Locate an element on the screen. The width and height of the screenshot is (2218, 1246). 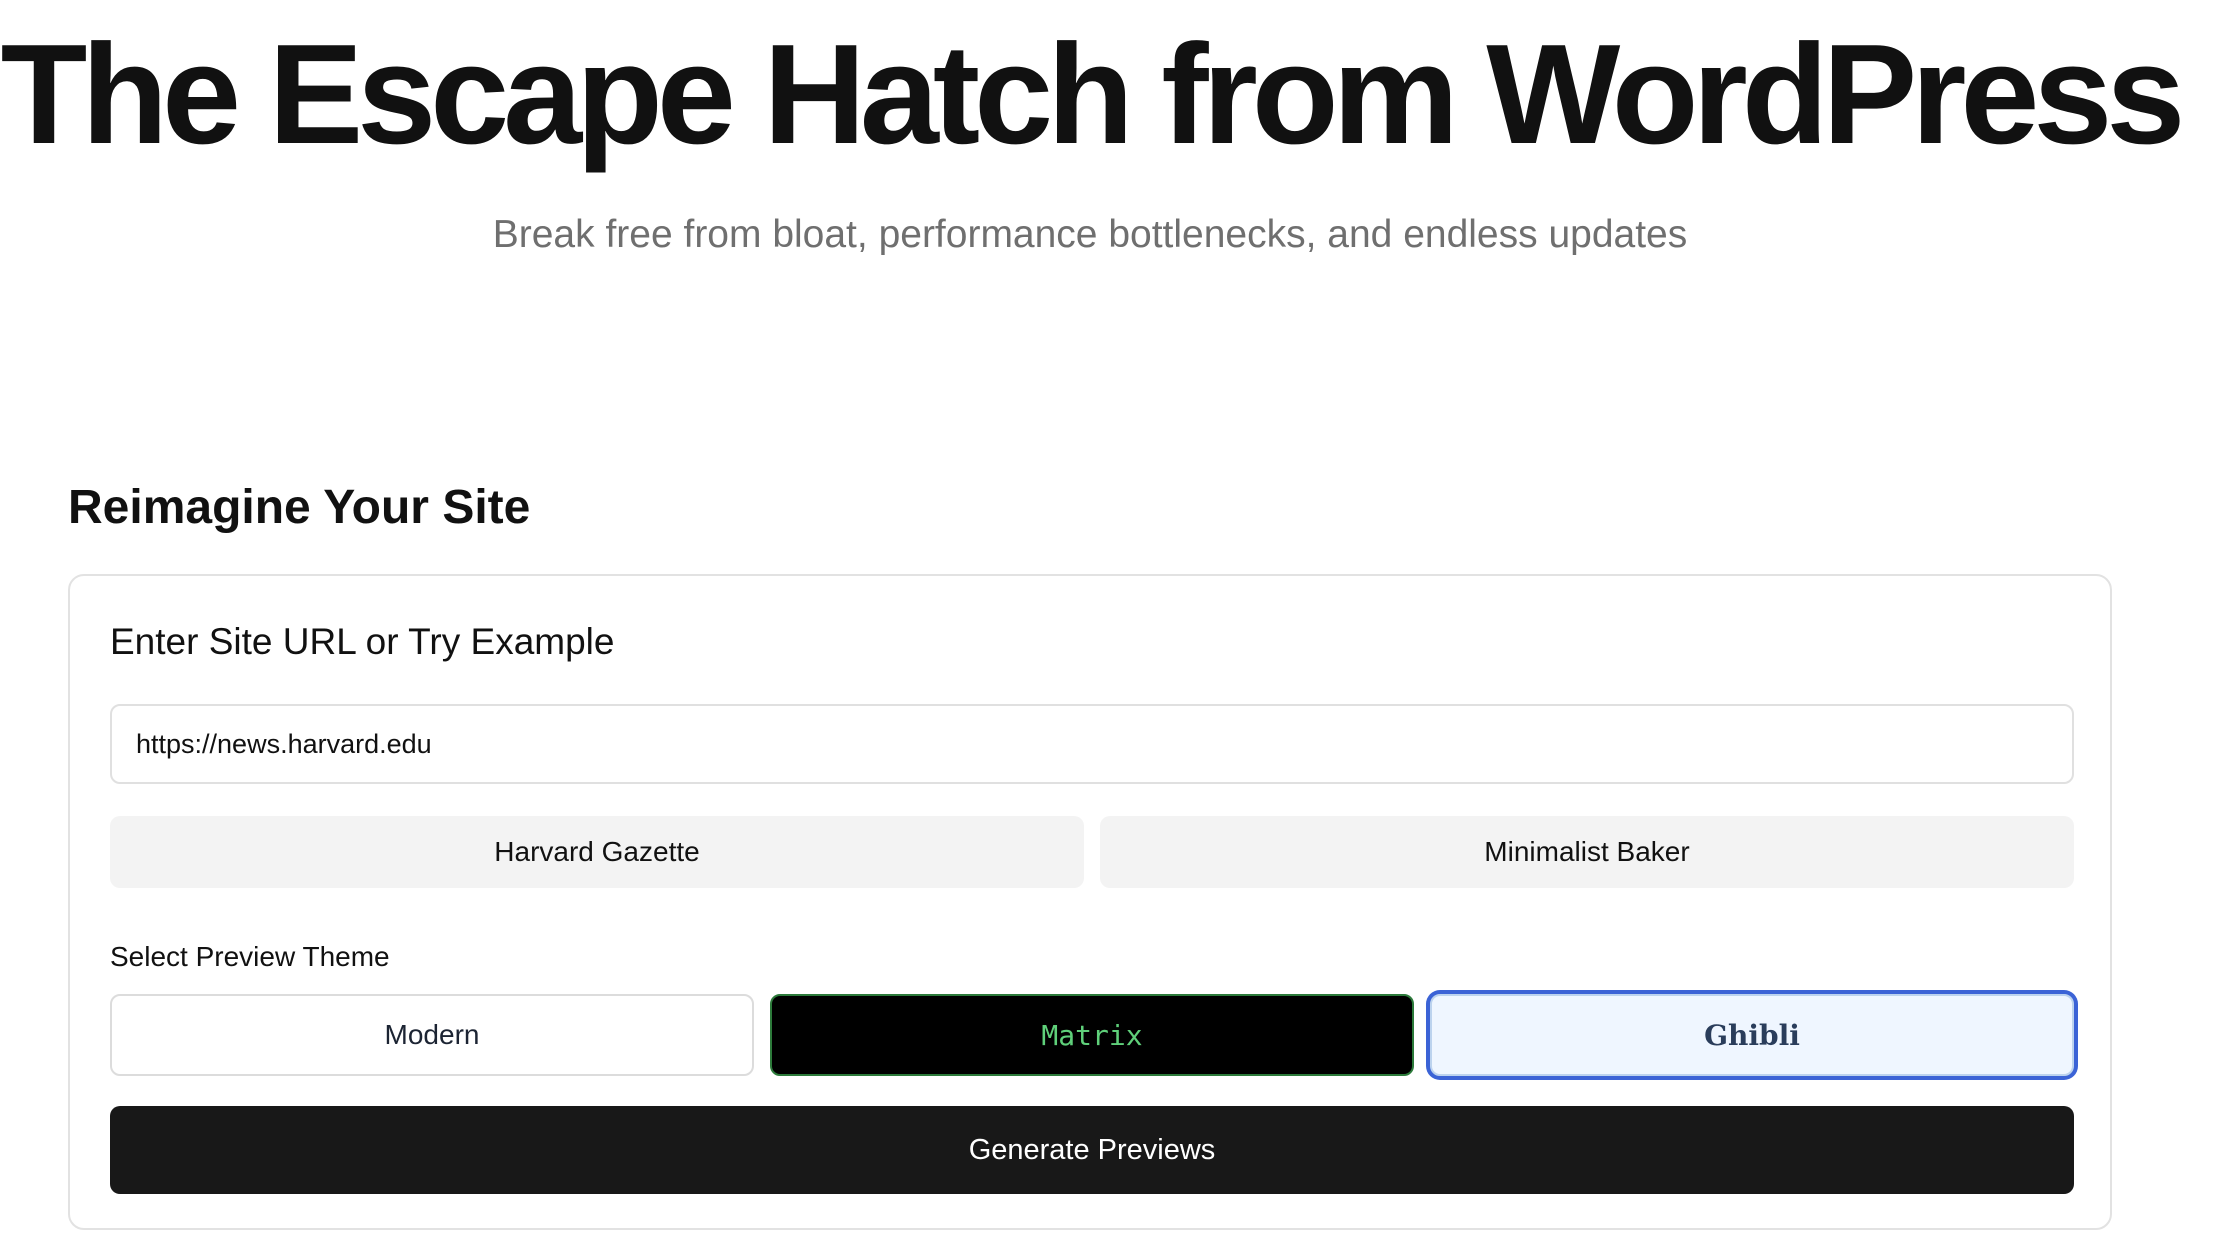
theme-selector: Modern Matrix Ghibli is located at coordinates (1092, 1035).